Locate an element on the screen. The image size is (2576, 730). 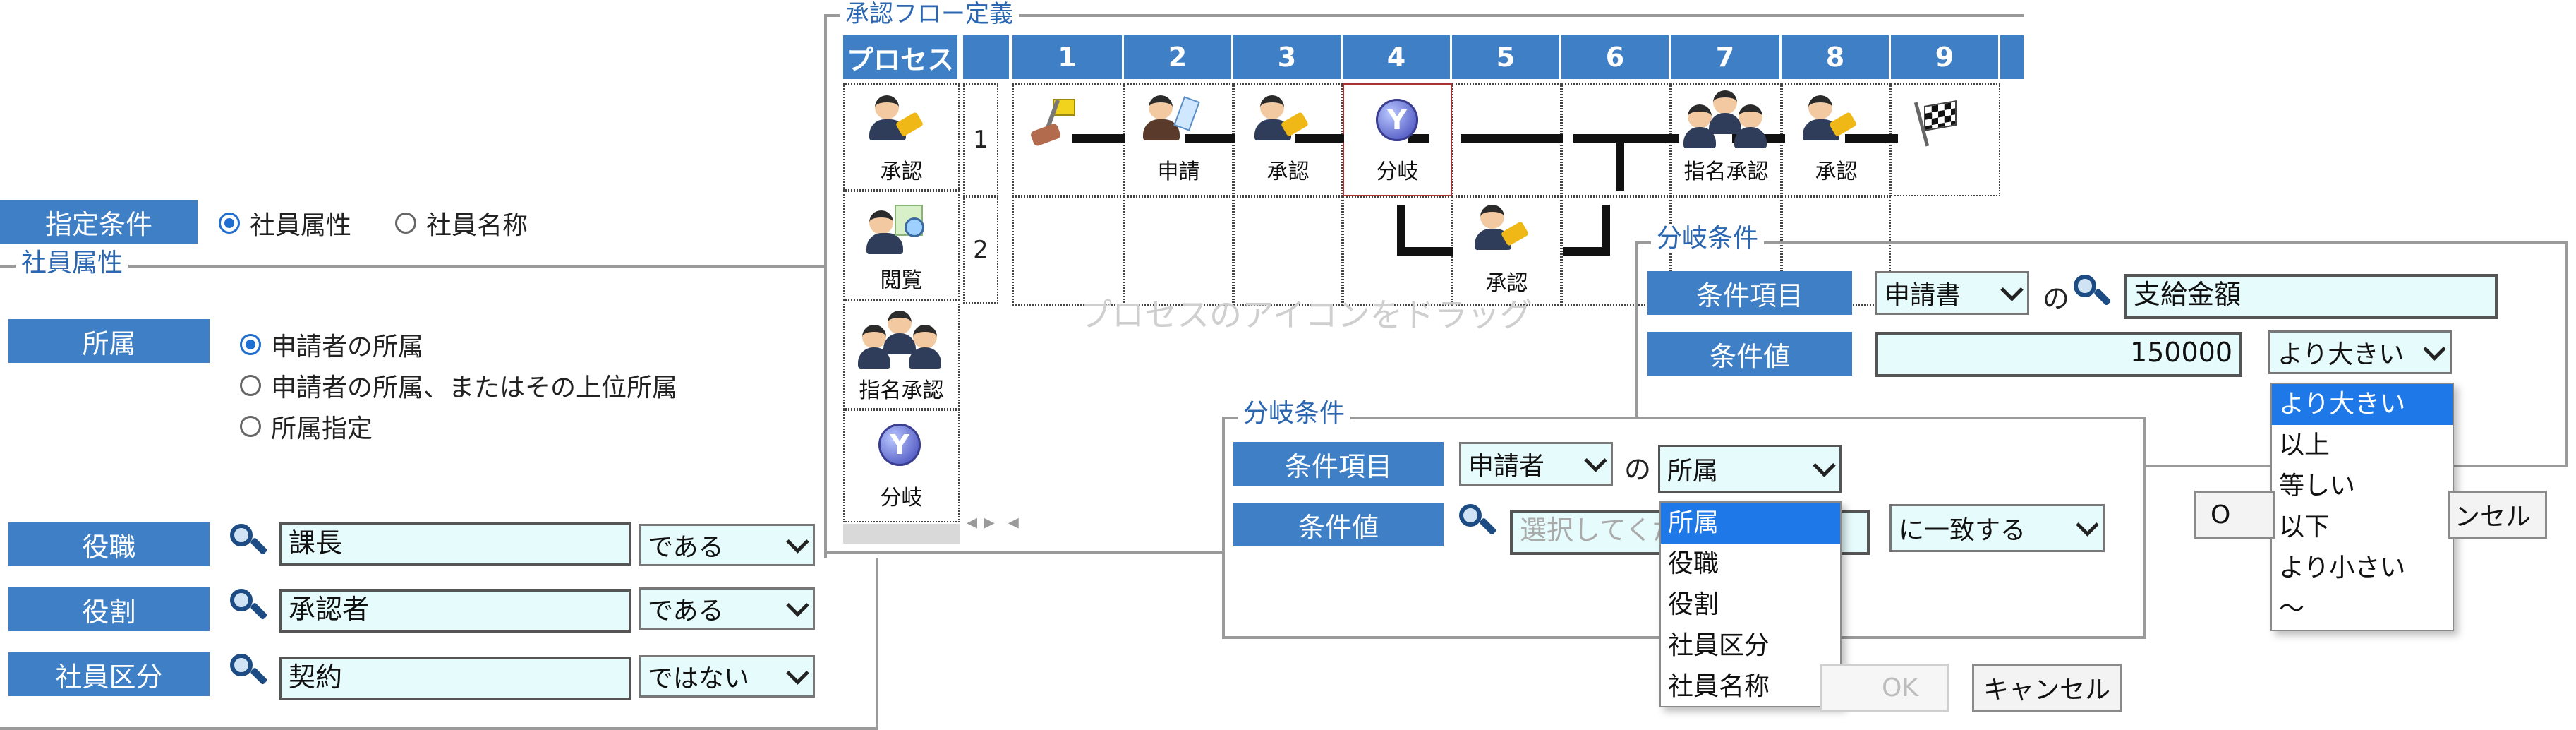
condition-value-input: 150000 is located at coordinates (2059, 354).